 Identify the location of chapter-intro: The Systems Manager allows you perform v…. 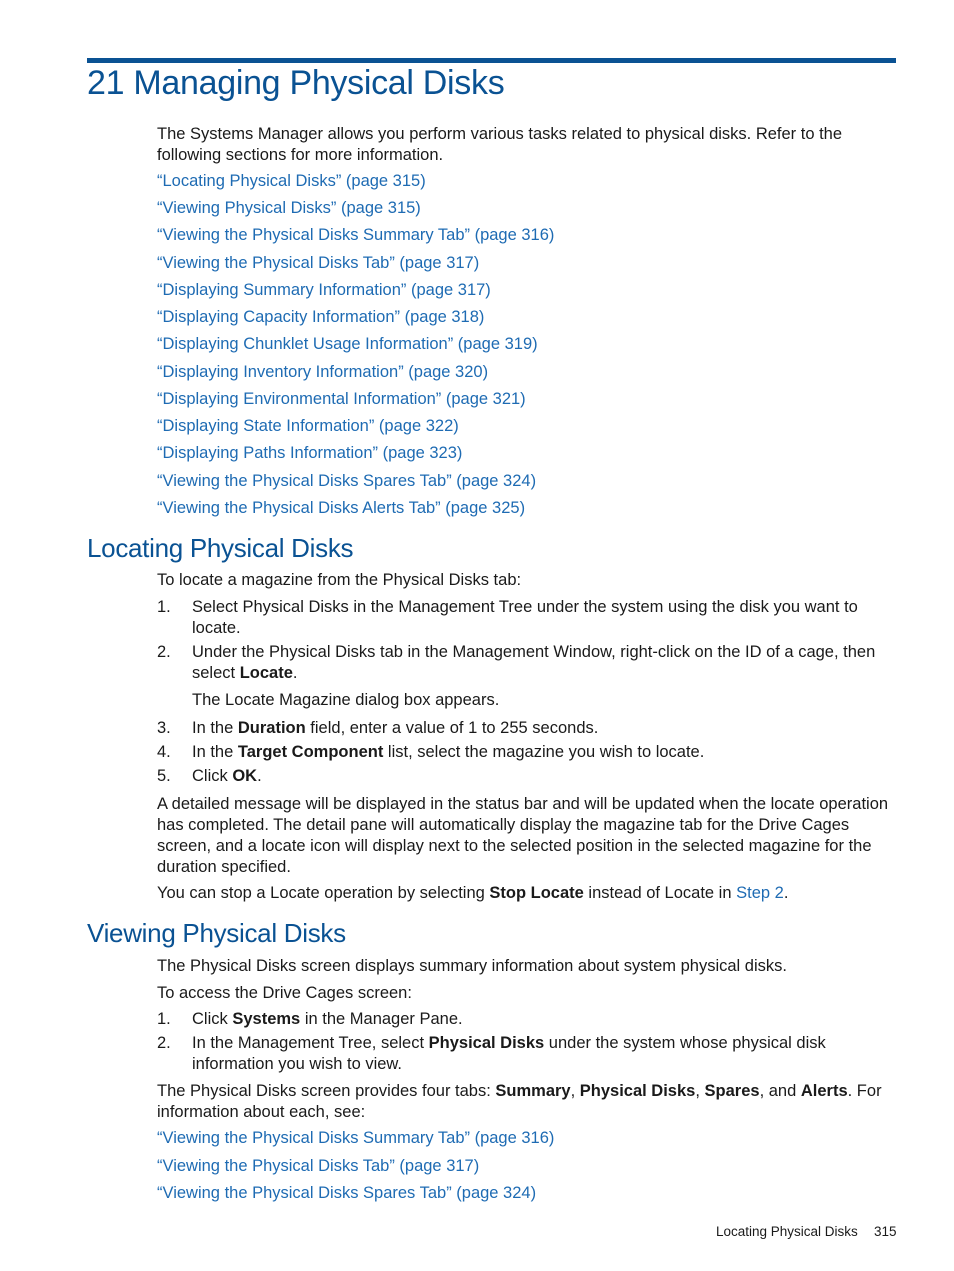
(500, 144).